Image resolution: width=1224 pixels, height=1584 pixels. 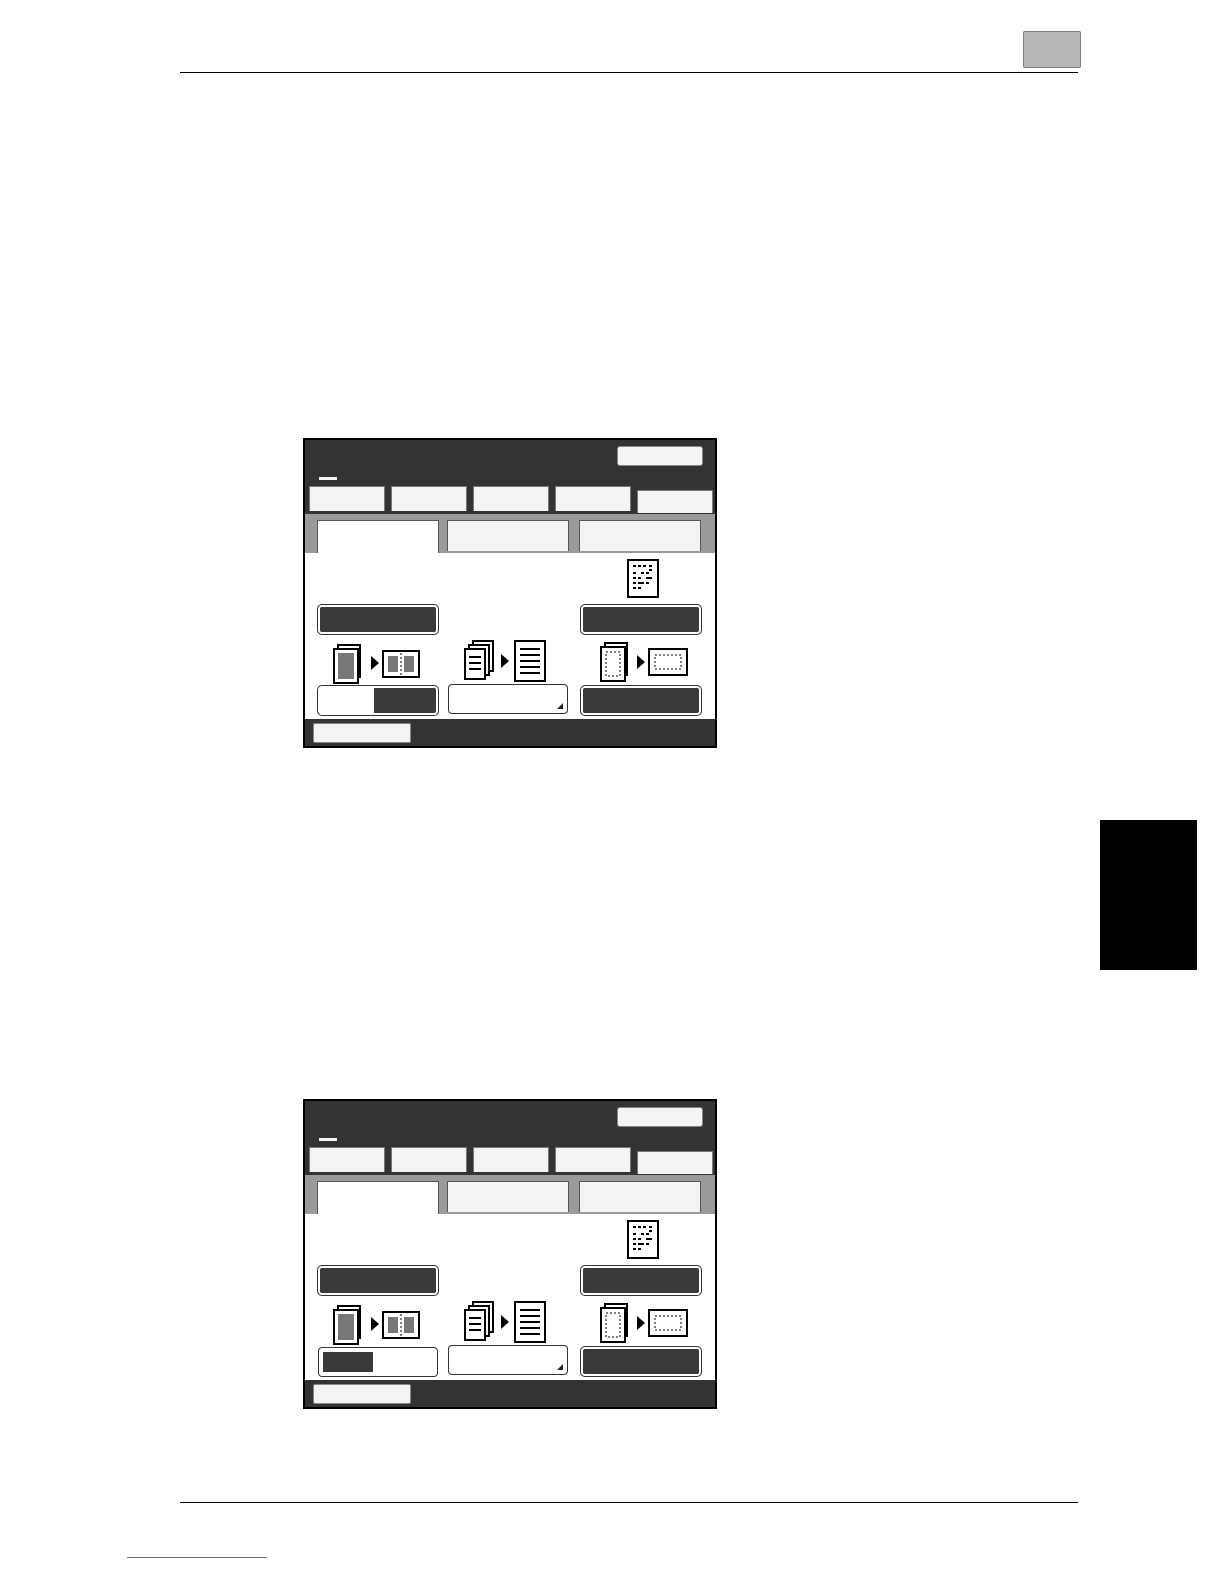 I want to click on chapter-side-tab, so click(x=1148, y=895).